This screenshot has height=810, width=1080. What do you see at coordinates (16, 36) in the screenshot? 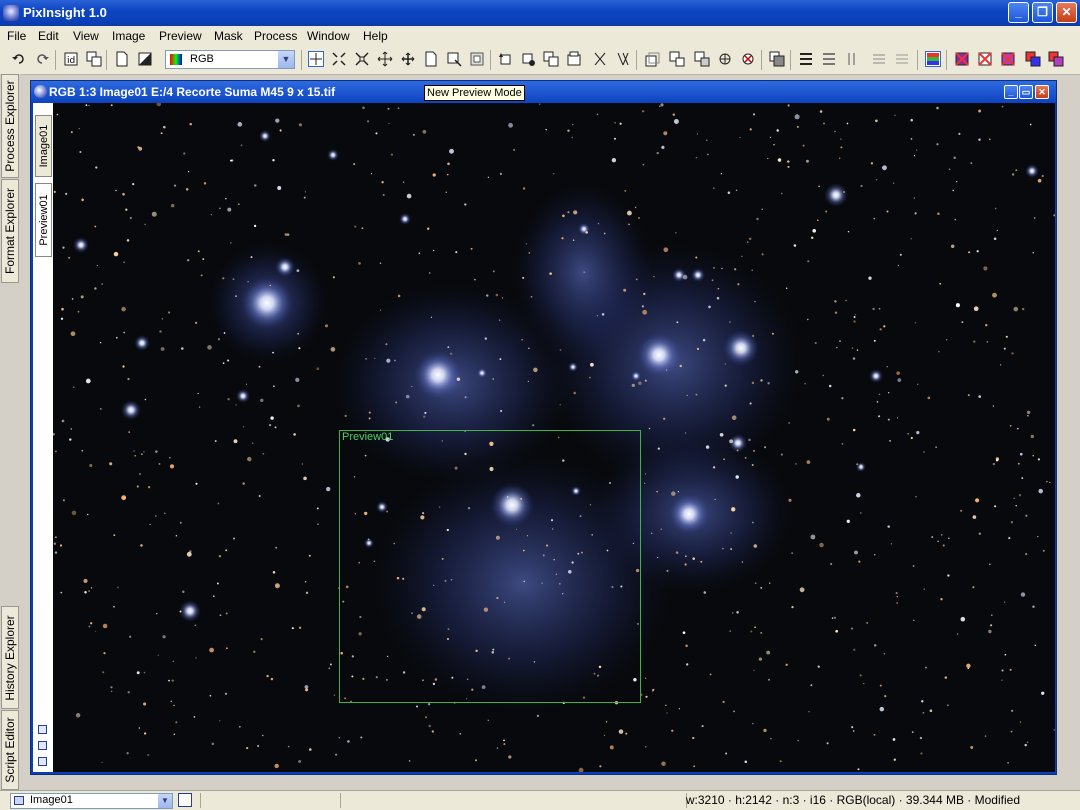
I see `menu-file: File` at bounding box center [16, 36].